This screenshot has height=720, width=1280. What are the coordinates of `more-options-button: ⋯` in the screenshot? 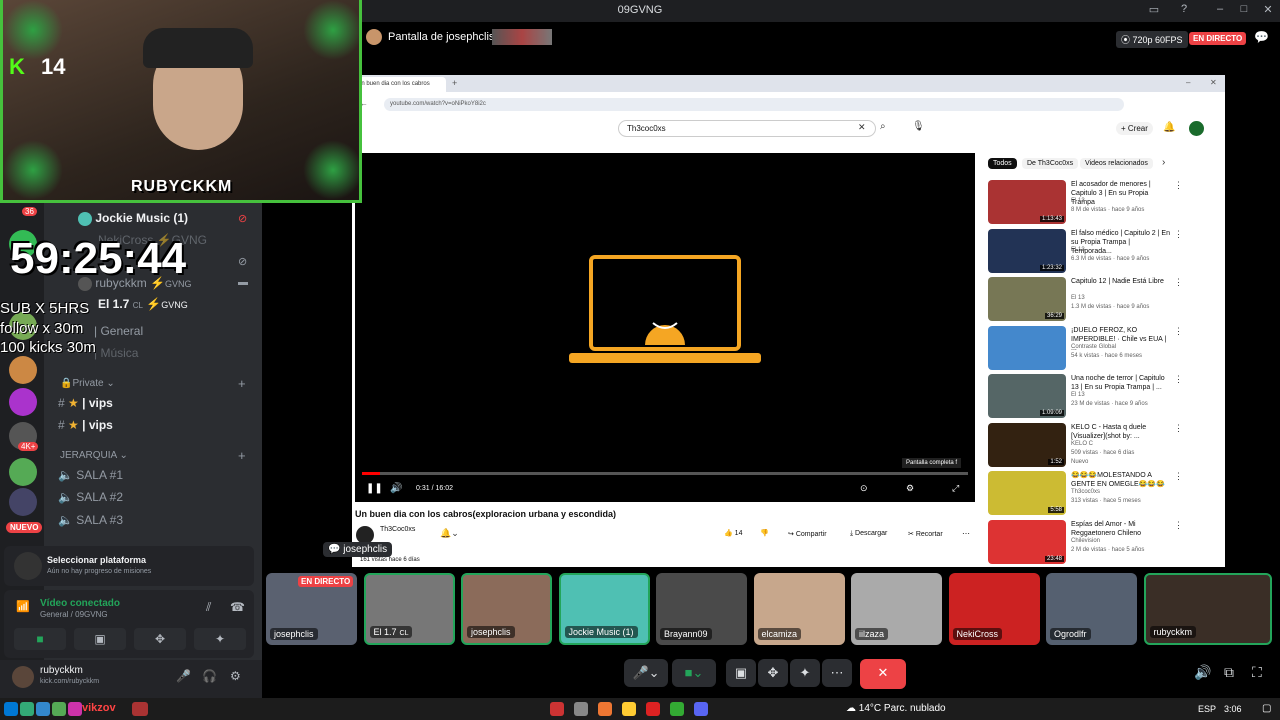 It's located at (837, 673).